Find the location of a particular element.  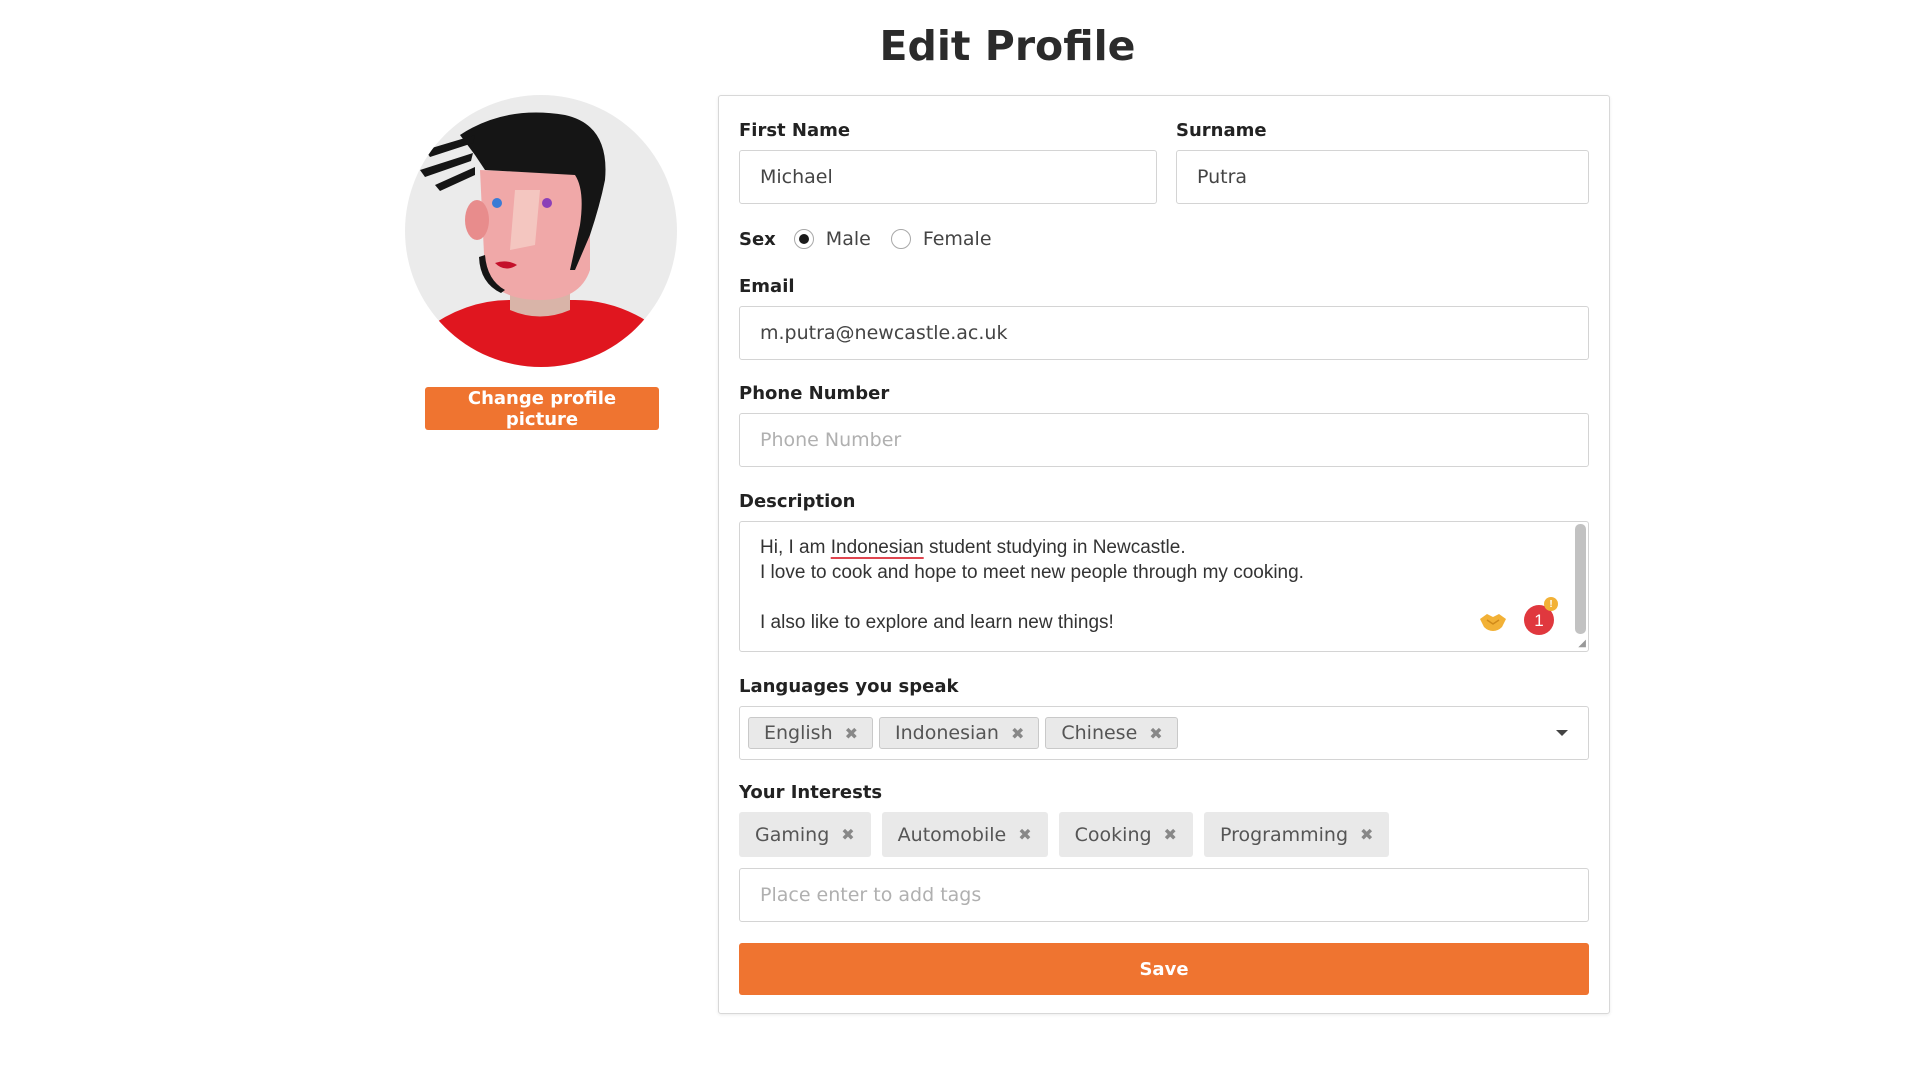

avatar is located at coordinates (541, 231).